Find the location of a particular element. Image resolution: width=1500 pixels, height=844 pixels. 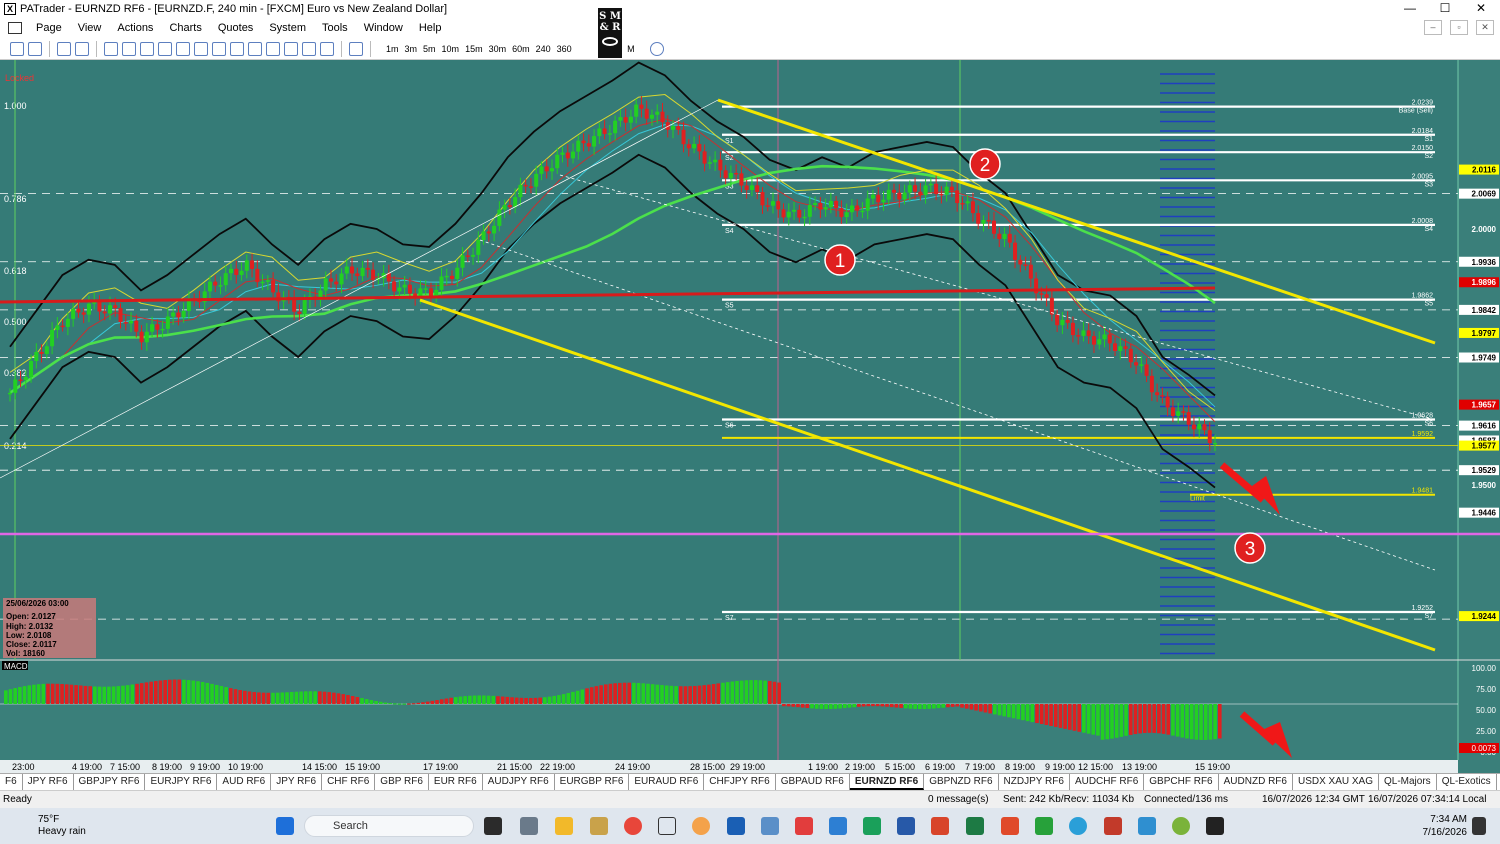

channel-icon is located at coordinates (183, 48).